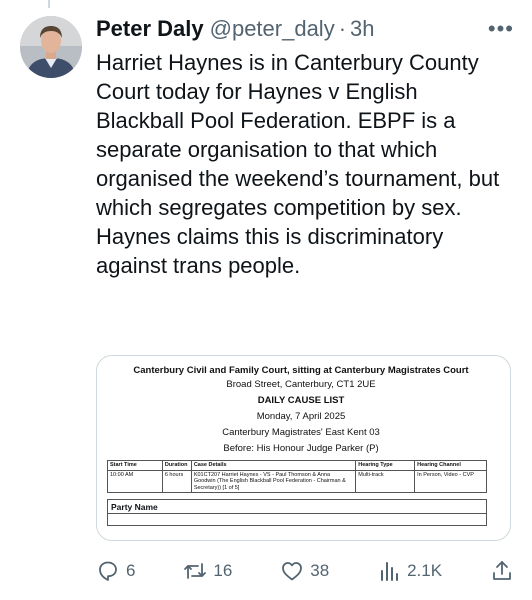 The width and height of the screenshot is (532, 600). I want to click on like-count: 38, so click(320, 570).